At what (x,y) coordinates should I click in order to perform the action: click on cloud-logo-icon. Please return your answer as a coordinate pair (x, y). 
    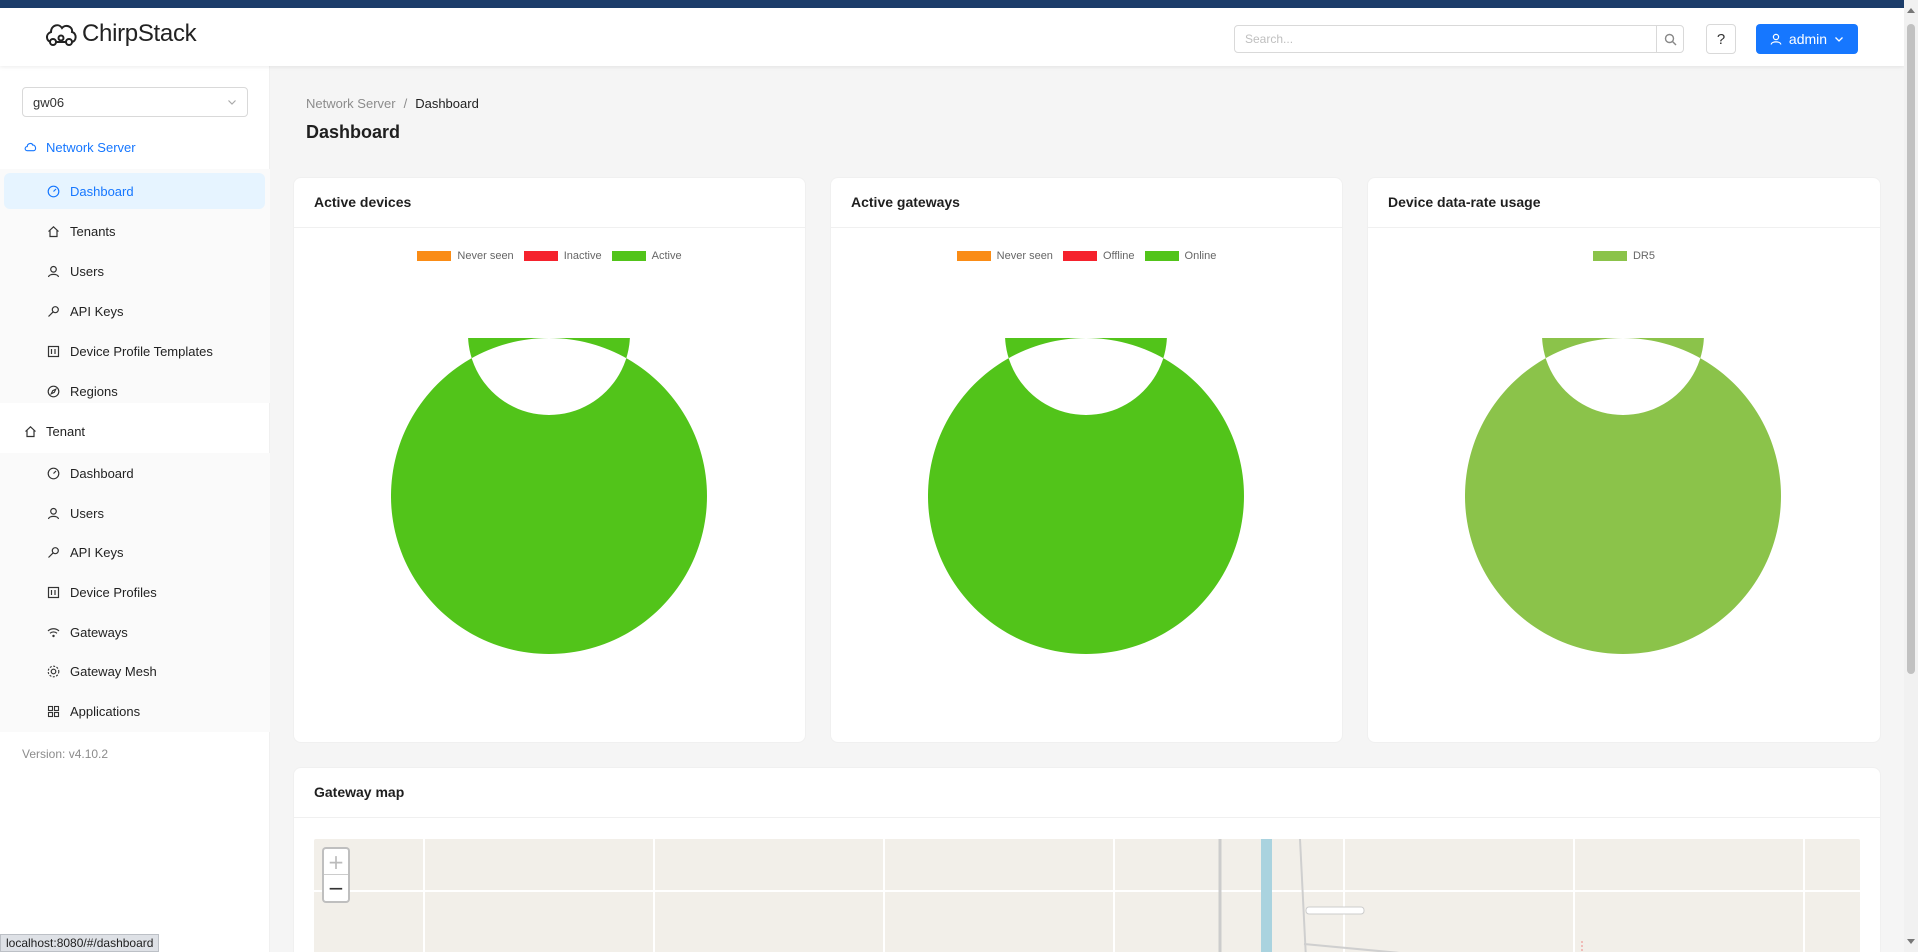
    Looking at the image, I should click on (61, 35).